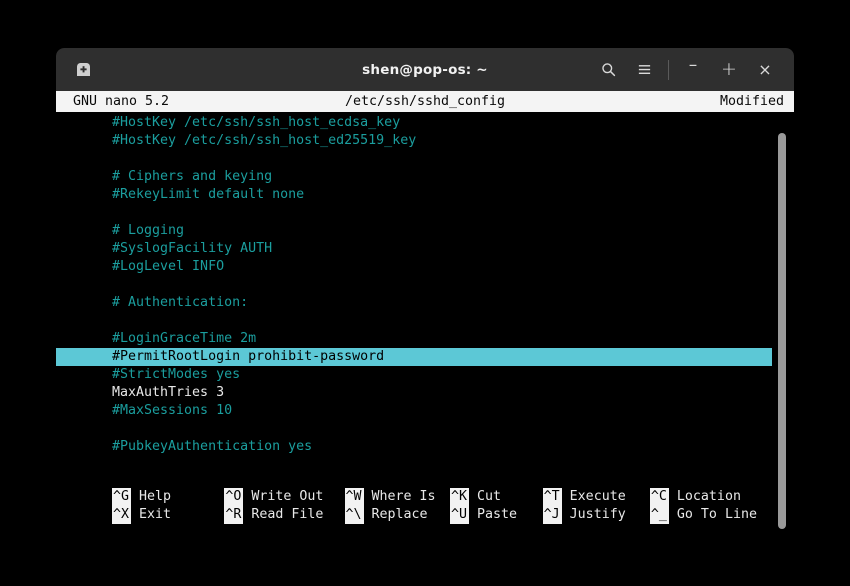 The height and width of the screenshot is (586, 850). Describe the element at coordinates (287, 514) in the screenshot. I see `shortcut-label: Read File` at that location.